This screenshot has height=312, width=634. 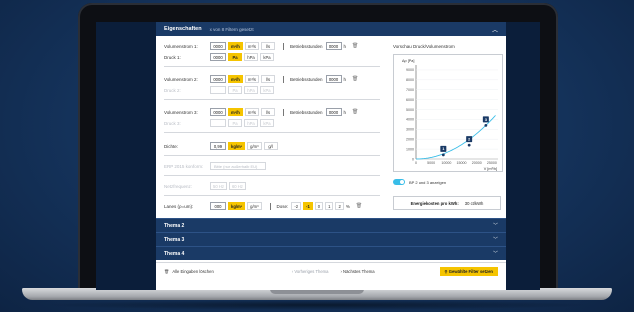 What do you see at coordinates (339, 206) in the screenshot?
I see `dose-option: 2` at bounding box center [339, 206].